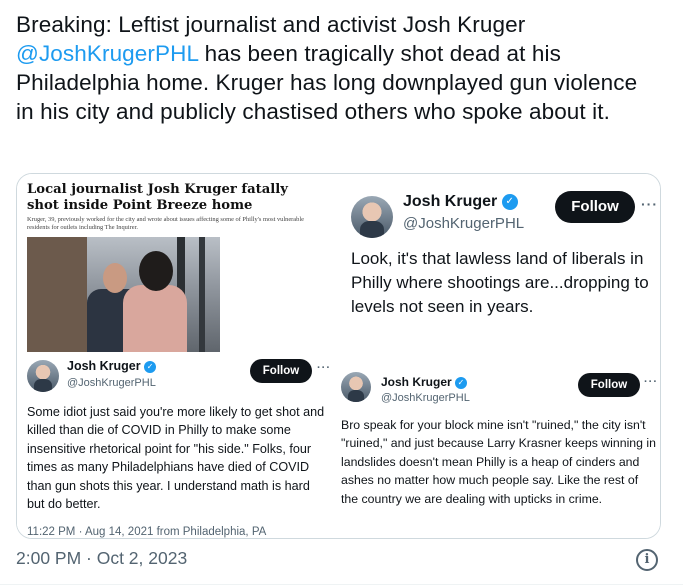  I want to click on mention-link: @JoshKrugerPHL, so click(107, 53).